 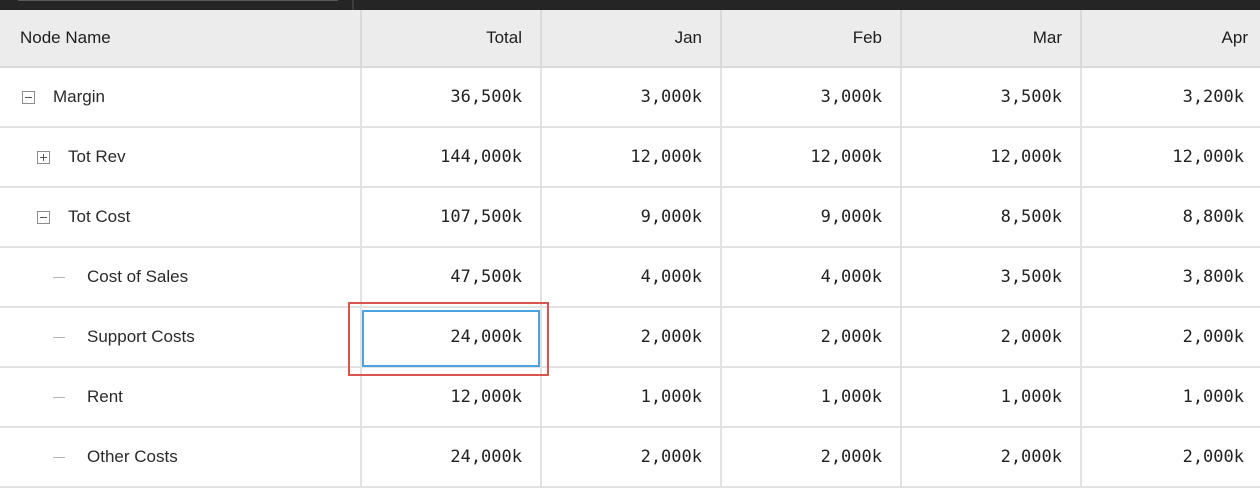 I want to click on jan-cell: 9,000k, so click(x=632, y=217).